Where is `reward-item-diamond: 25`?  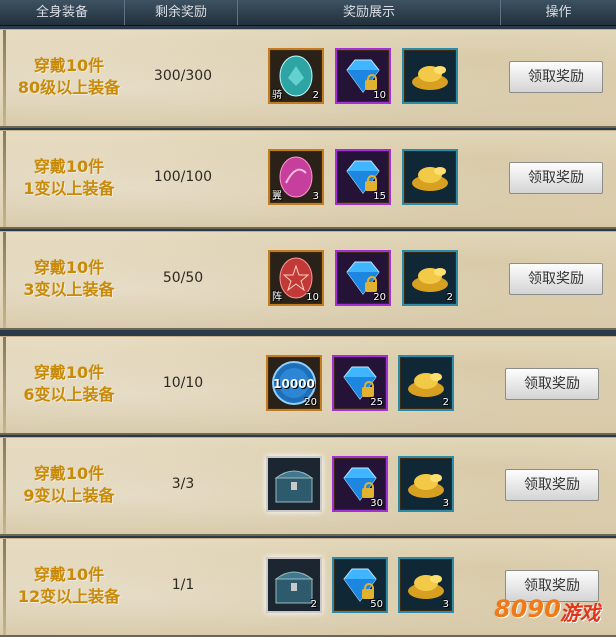 reward-item-diamond: 25 is located at coordinates (360, 383).